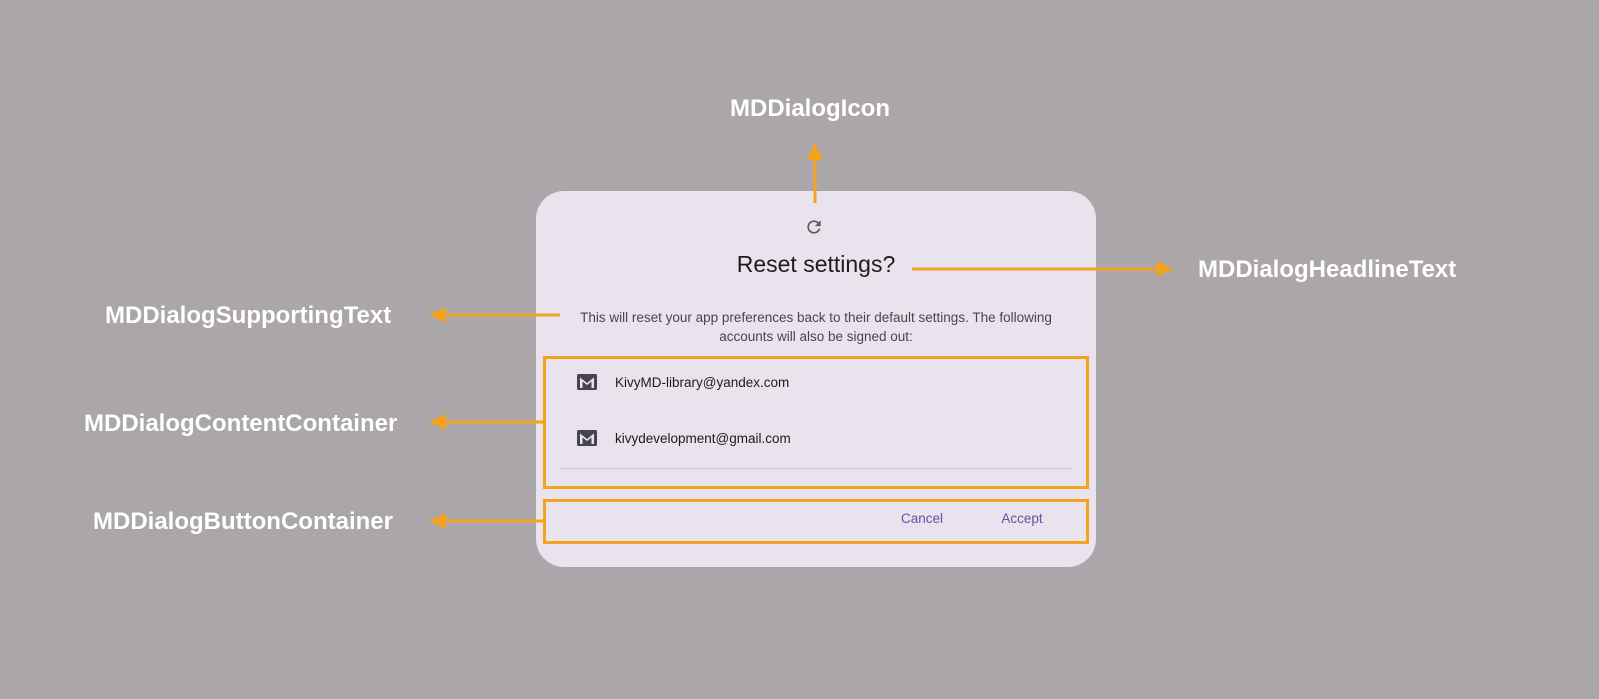 The width and height of the screenshot is (1599, 699). Describe the element at coordinates (437, 315) in the screenshot. I see `supporting-arrowhead` at that location.